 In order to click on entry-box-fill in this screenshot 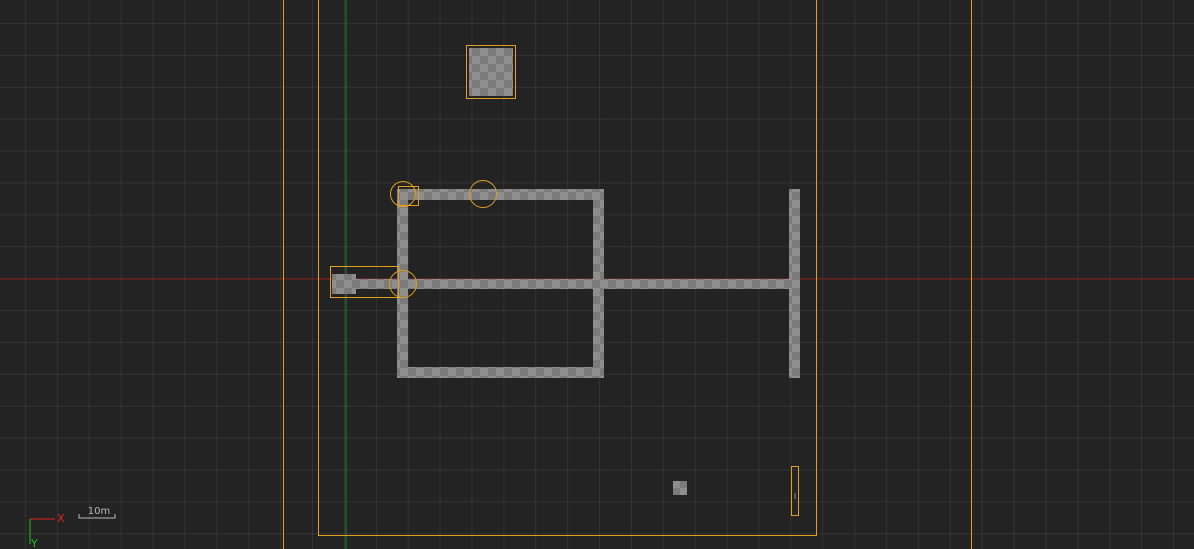, I will do `click(344, 284)`.